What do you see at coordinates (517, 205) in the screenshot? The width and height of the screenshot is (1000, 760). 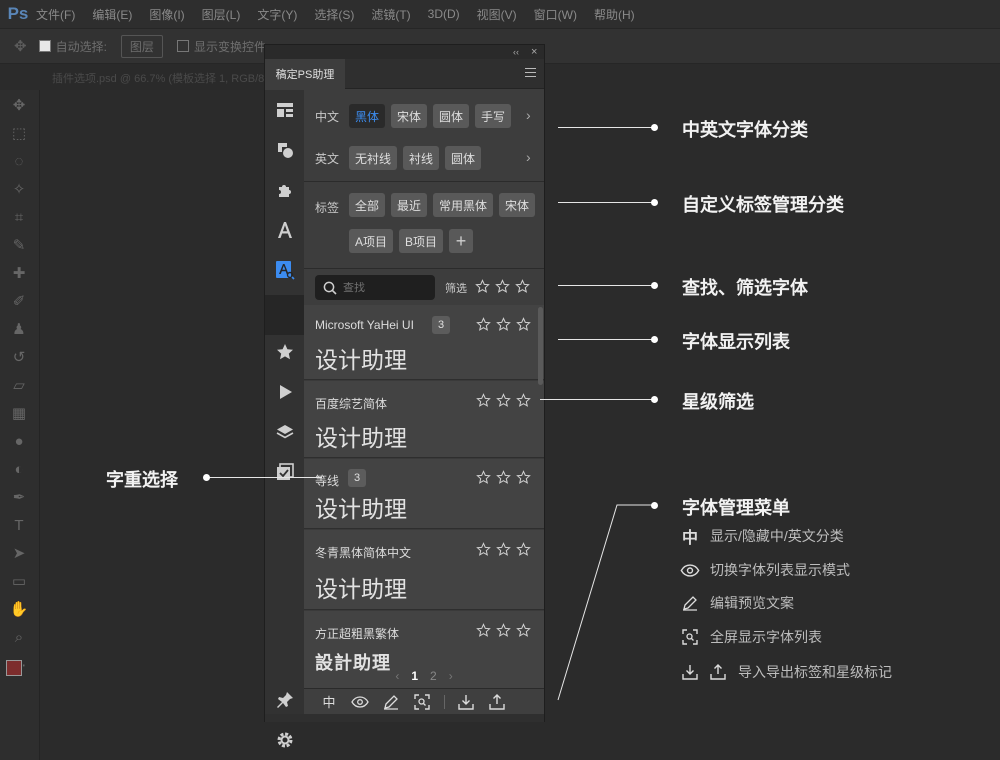 I see `tag-chip-songti: 宋体` at bounding box center [517, 205].